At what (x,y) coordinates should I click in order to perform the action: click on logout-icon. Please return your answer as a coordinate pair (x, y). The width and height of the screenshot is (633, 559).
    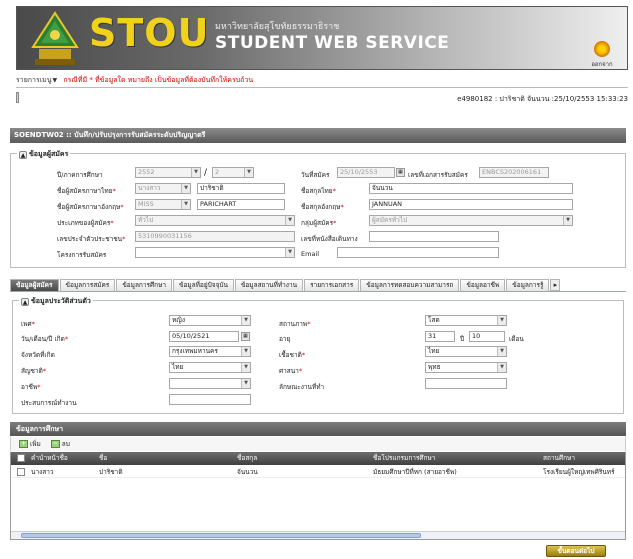
    Looking at the image, I should click on (602, 49).